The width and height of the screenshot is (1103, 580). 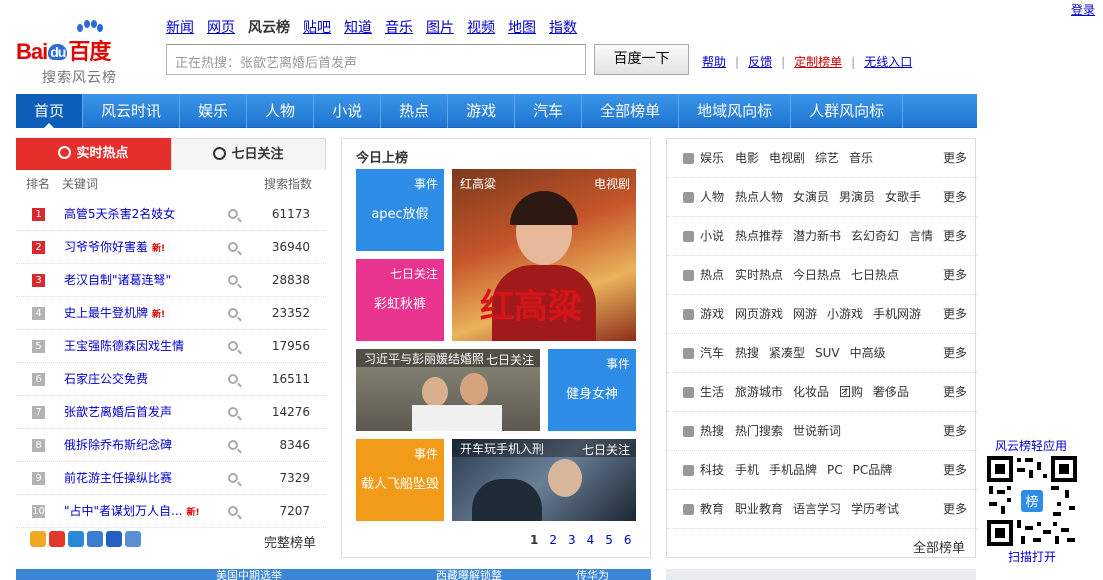 What do you see at coordinates (95, 539) in the screenshot?
I see `share-renren-icon` at bounding box center [95, 539].